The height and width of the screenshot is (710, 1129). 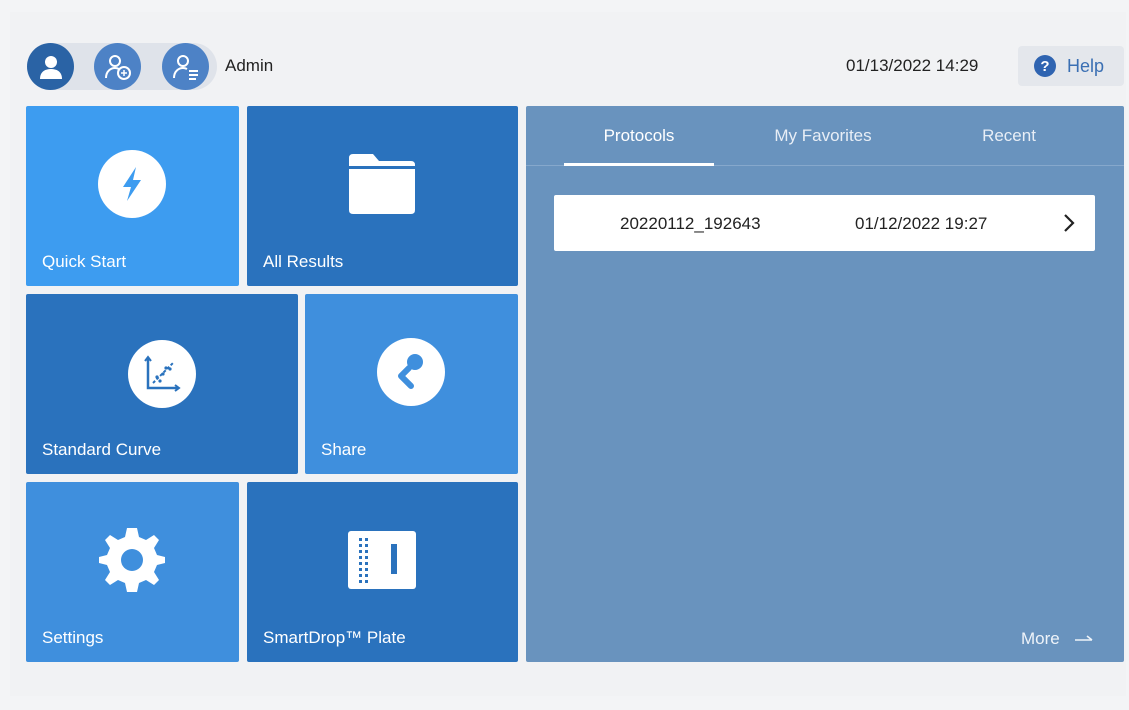 What do you see at coordinates (132, 184) in the screenshot?
I see `lightning-icon` at bounding box center [132, 184].